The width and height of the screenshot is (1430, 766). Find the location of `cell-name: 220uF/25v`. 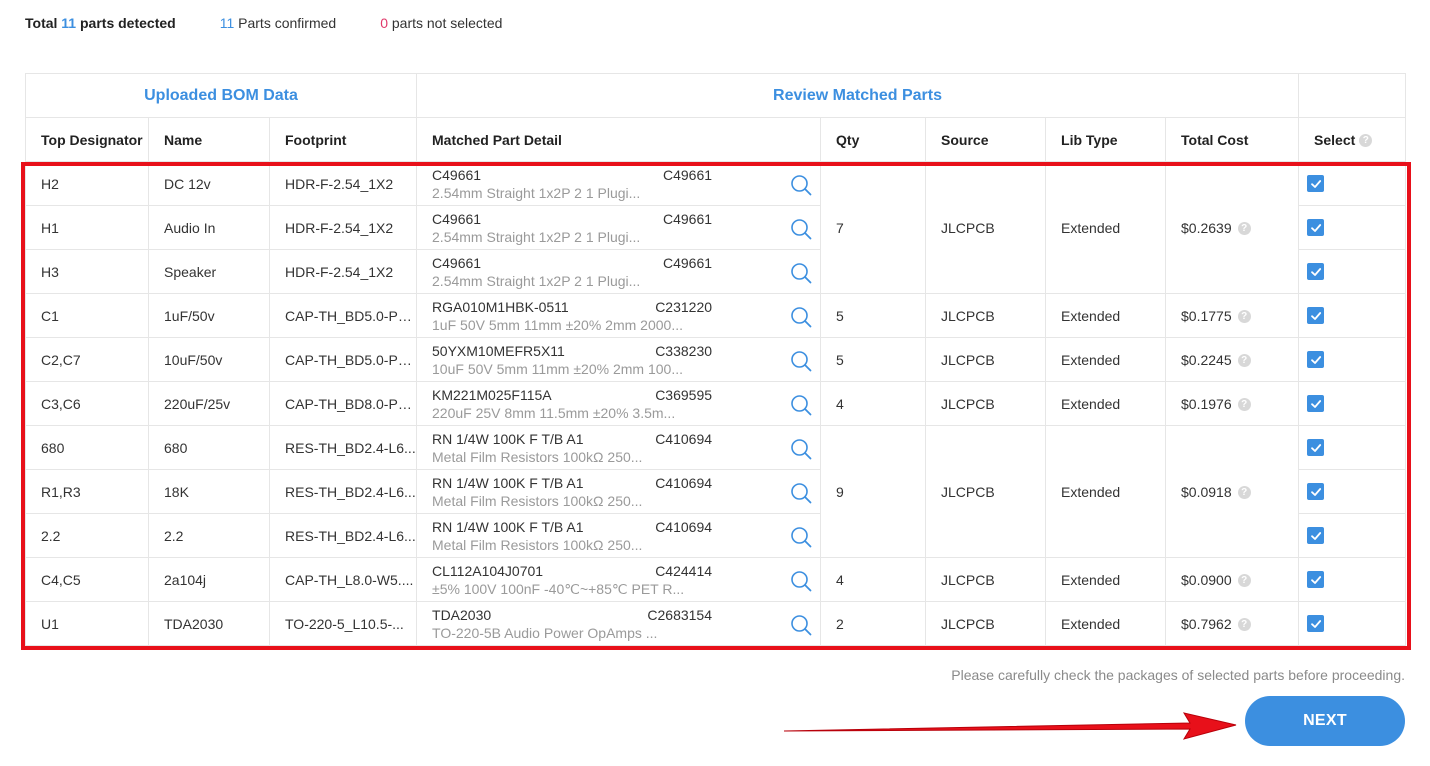

cell-name: 220uF/25v is located at coordinates (209, 403).